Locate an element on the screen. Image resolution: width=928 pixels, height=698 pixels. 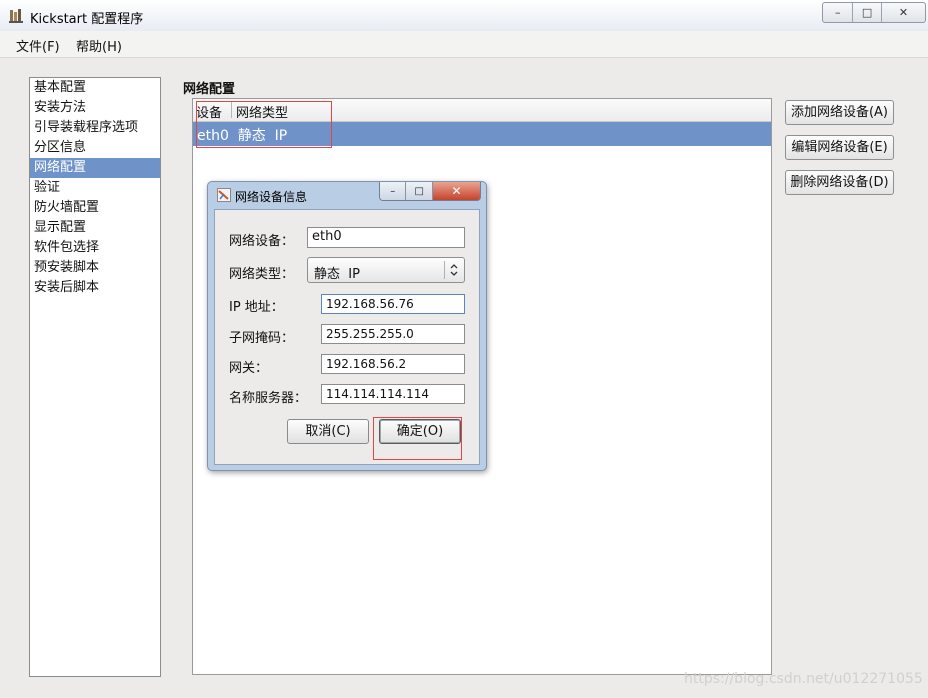
sidebar-item-display: 显示配置 is located at coordinates (95, 228).